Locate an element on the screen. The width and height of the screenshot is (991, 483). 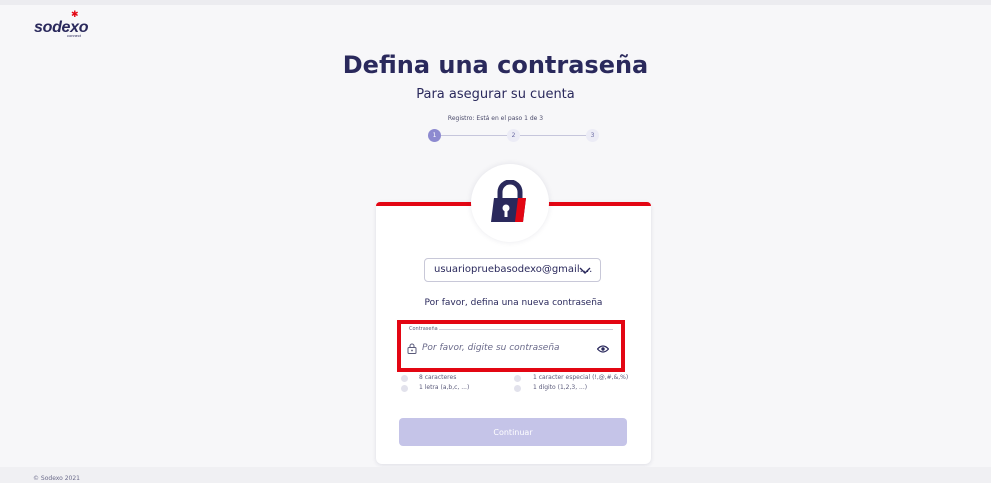
stepper: 1 2 3 is located at coordinates (513, 136).